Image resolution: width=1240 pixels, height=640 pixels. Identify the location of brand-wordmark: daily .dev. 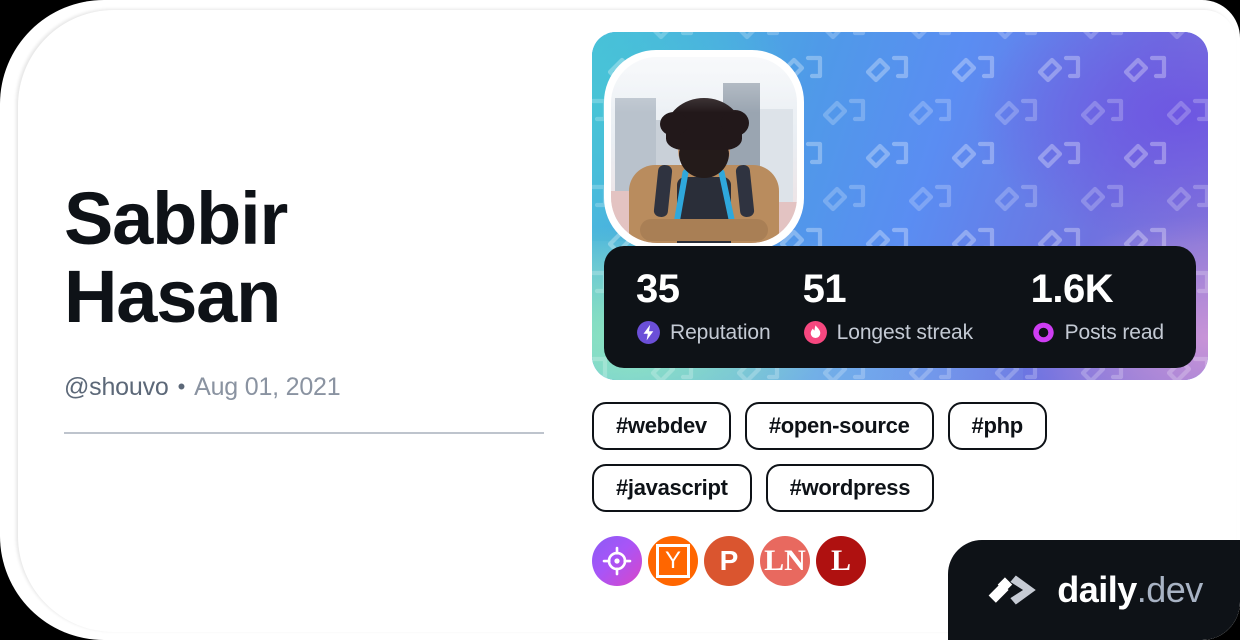
(1130, 590).